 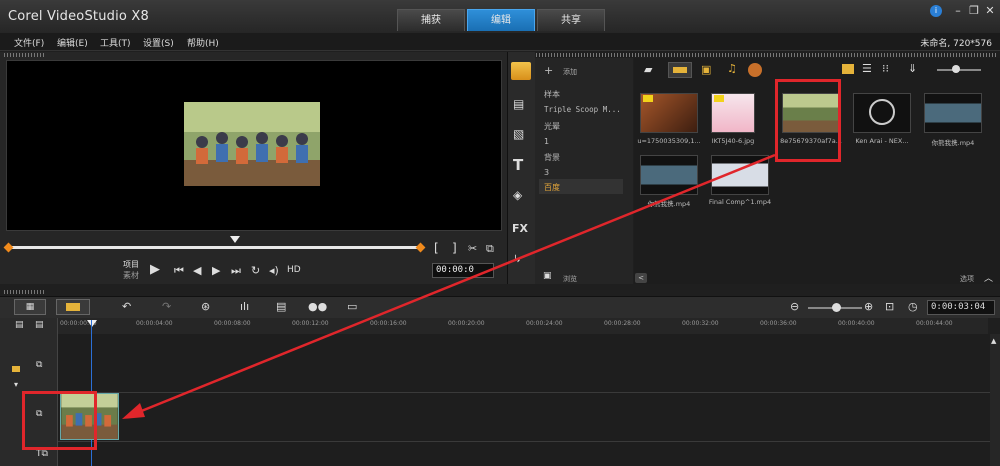 What do you see at coordinates (956, 44) in the screenshot?
I see `project-info: 未命名, 720*576` at bounding box center [956, 44].